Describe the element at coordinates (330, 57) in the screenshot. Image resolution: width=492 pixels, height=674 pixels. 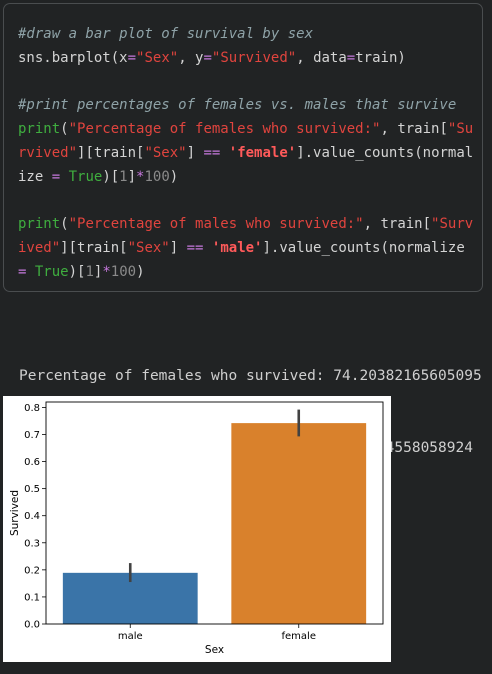
I see `code-token: data` at that location.